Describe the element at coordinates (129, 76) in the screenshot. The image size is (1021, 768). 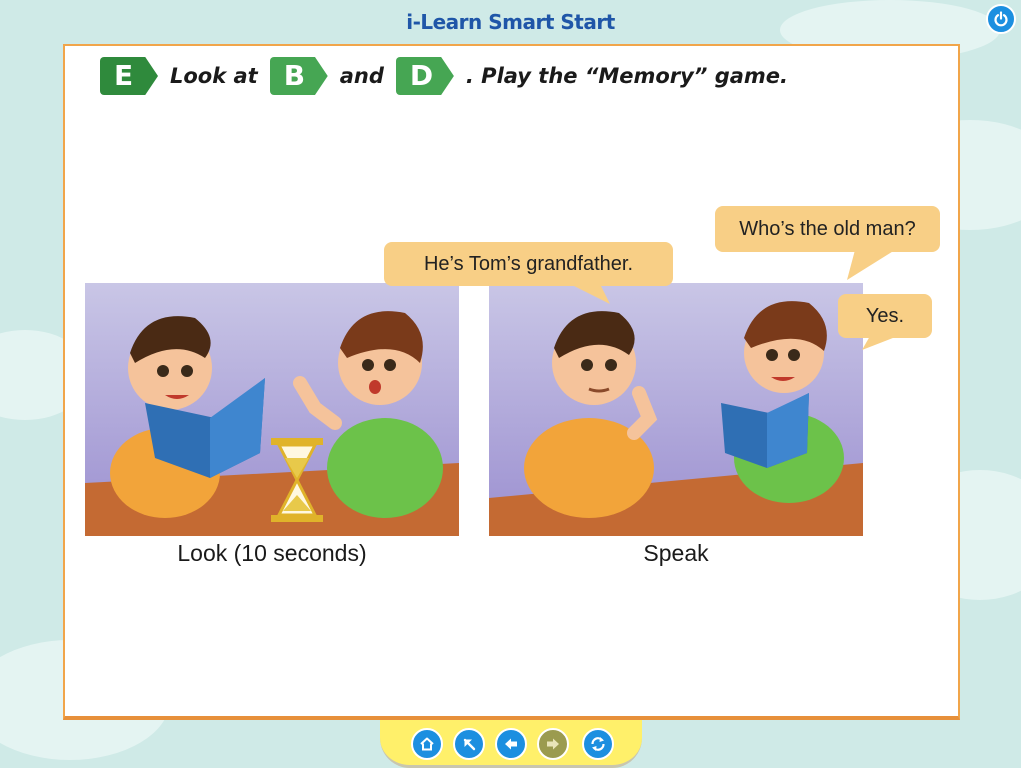
I see `exercise-letter-tag: E` at that location.